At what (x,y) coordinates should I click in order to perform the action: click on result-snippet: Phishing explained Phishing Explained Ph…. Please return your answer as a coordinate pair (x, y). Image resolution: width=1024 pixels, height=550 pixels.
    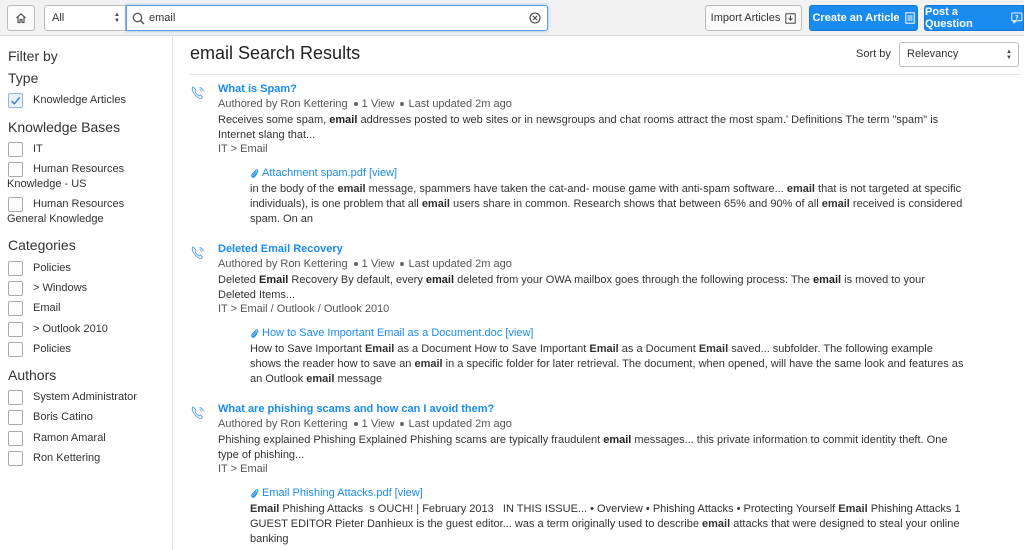
    Looking at the image, I should click on (583, 447).